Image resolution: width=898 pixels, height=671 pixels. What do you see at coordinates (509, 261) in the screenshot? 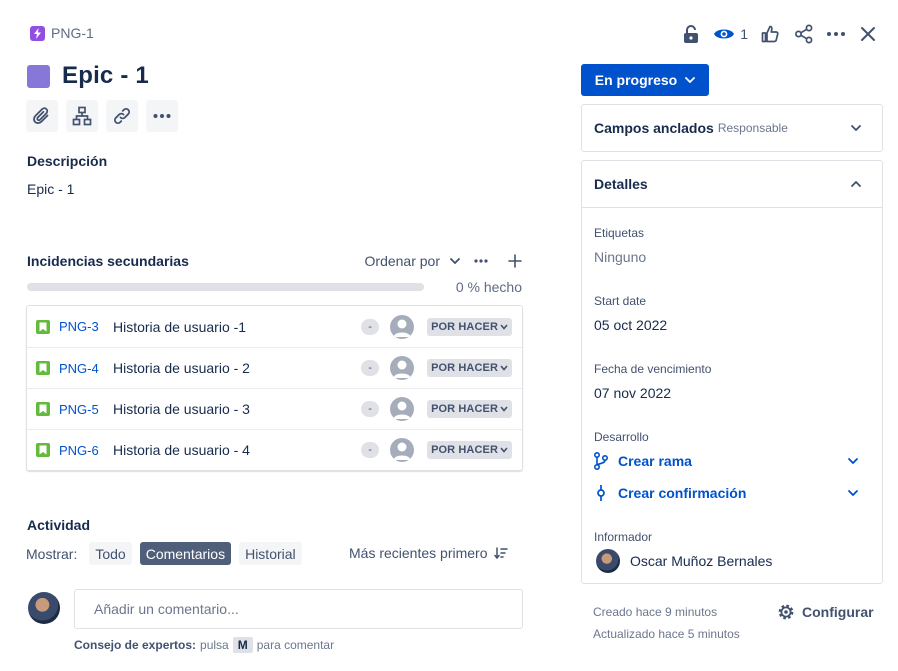
I see `add-child-button` at bounding box center [509, 261].